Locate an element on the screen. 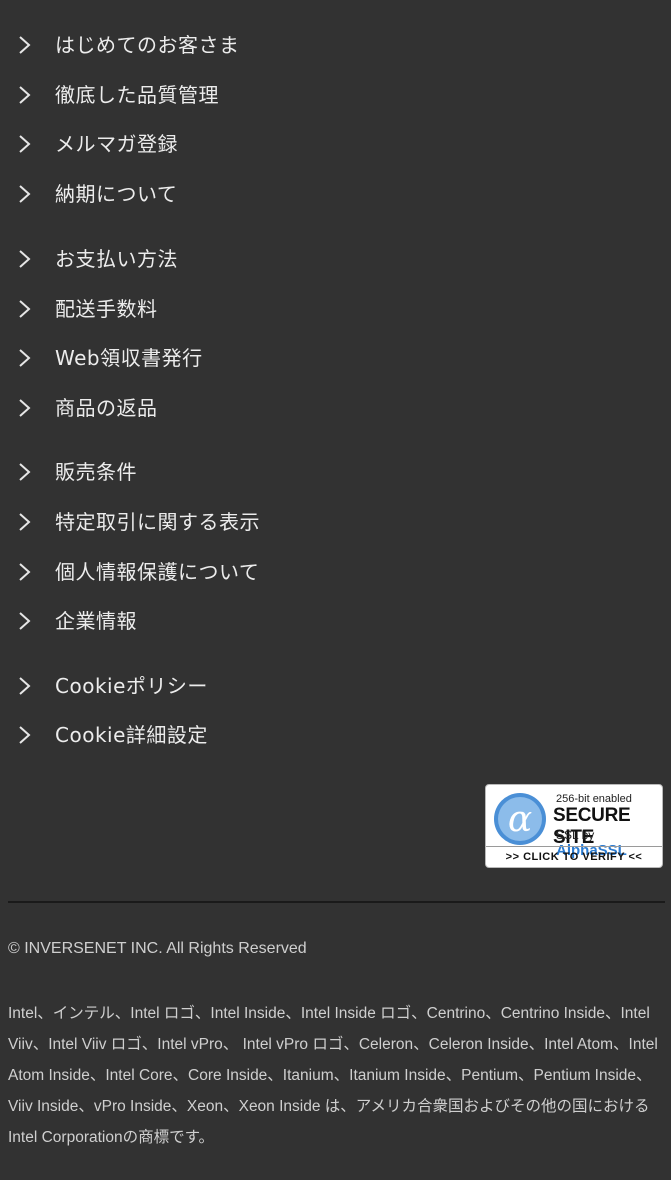 The image size is (671, 1180). menu-item-label: お支払い方法 is located at coordinates (116, 259).